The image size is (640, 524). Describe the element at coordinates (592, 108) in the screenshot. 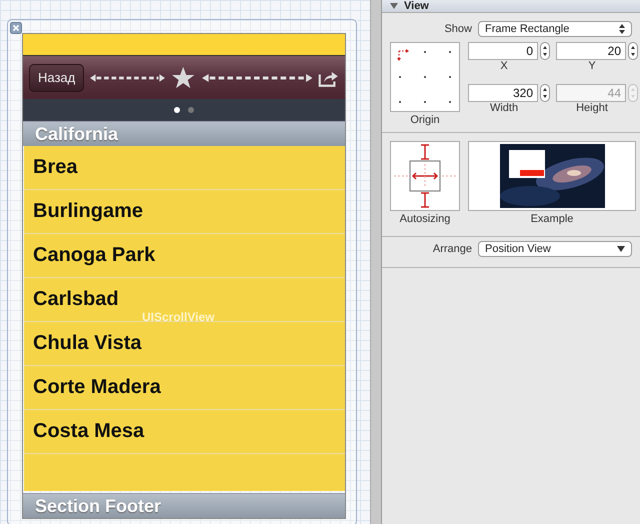

I see `field-label: Height` at that location.